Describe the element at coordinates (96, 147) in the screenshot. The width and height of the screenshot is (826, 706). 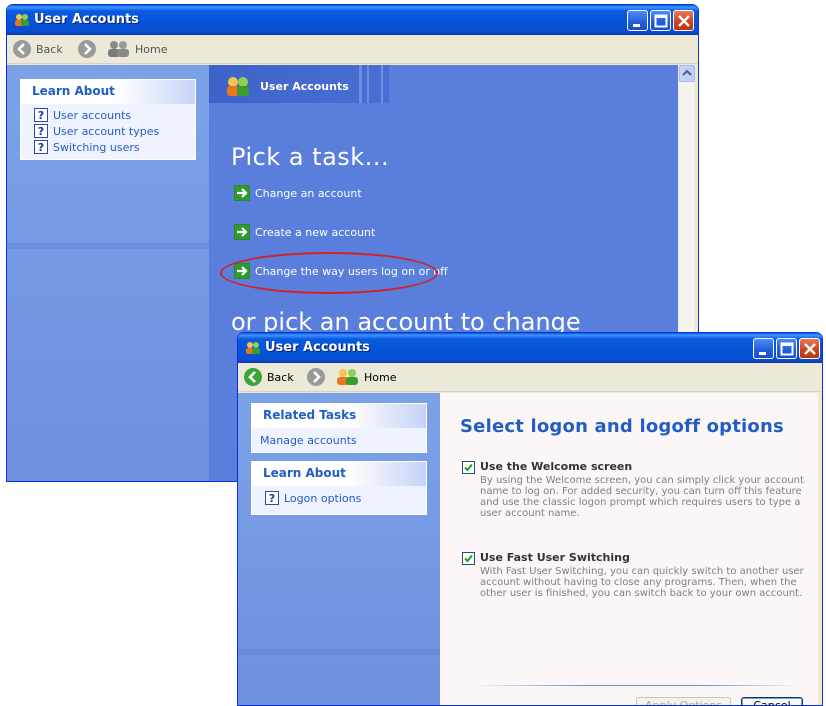
I see `learn-link-label: Switching users` at that location.